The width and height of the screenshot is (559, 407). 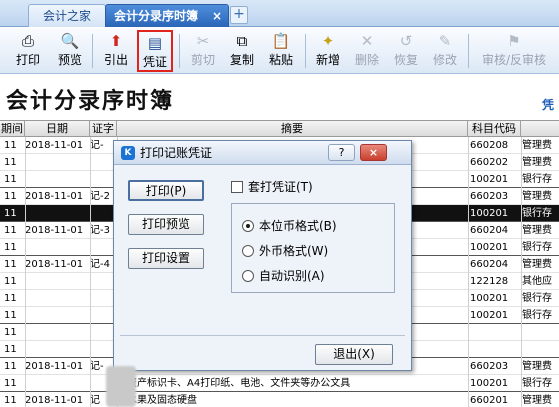 I want to click on modify-label: 修改, so click(x=444, y=60).